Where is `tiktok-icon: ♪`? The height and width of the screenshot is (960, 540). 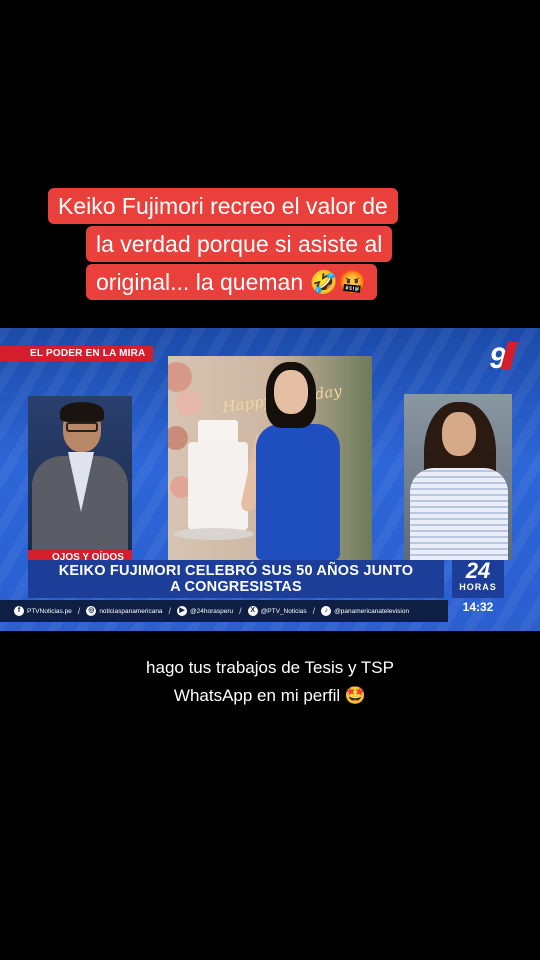
tiktok-icon: ♪ is located at coordinates (326, 611).